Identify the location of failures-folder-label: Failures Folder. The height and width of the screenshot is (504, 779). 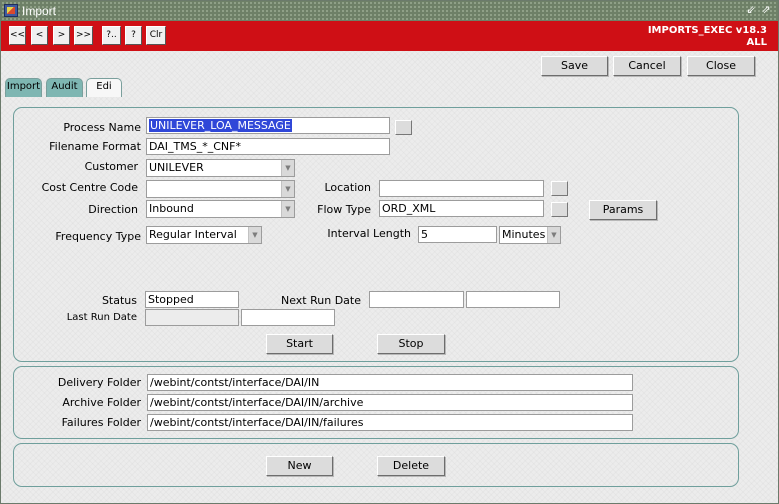
(101, 422).